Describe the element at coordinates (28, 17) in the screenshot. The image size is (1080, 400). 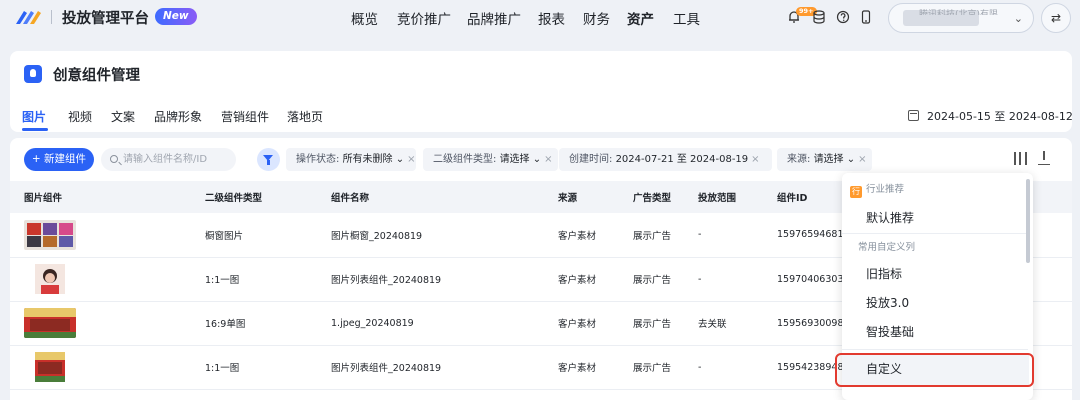
I see `logo-icon` at that location.